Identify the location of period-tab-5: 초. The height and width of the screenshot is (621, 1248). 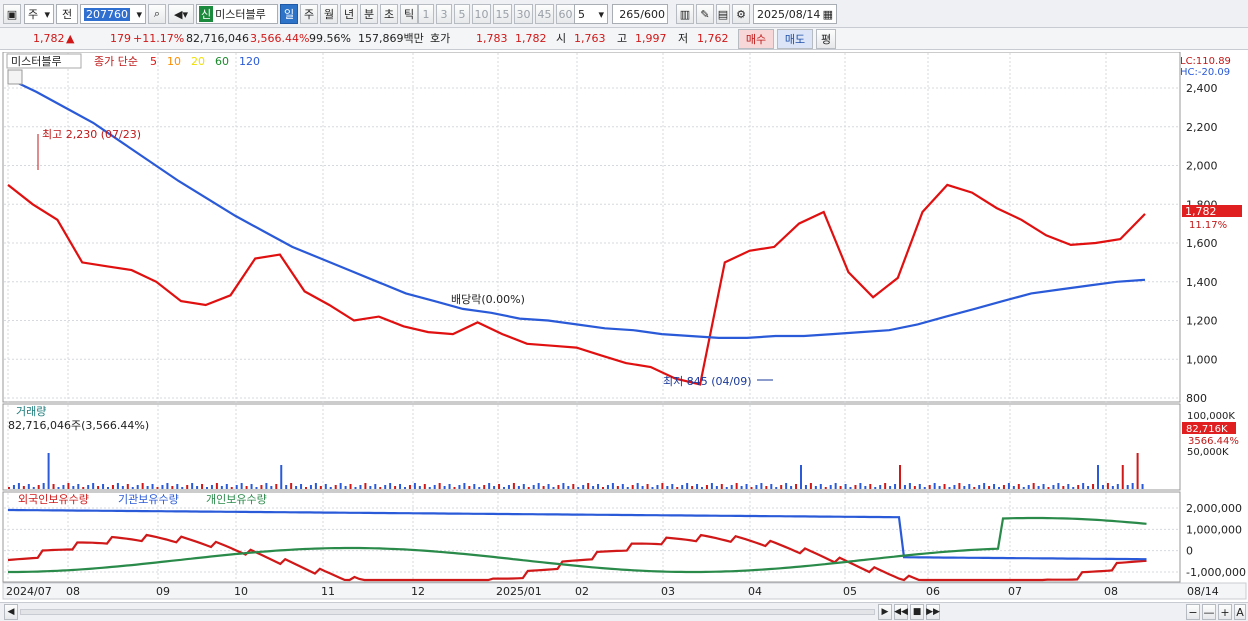
(389, 14).